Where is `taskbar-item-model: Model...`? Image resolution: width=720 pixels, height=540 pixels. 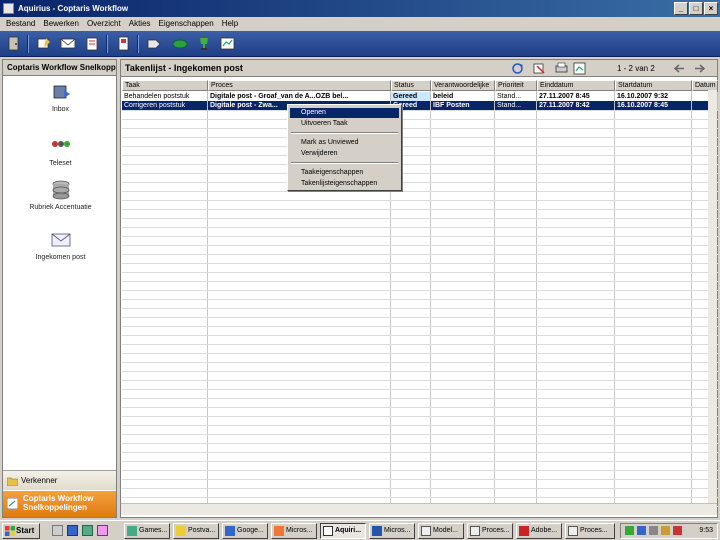 taskbar-item-model: Model... is located at coordinates (441, 531).